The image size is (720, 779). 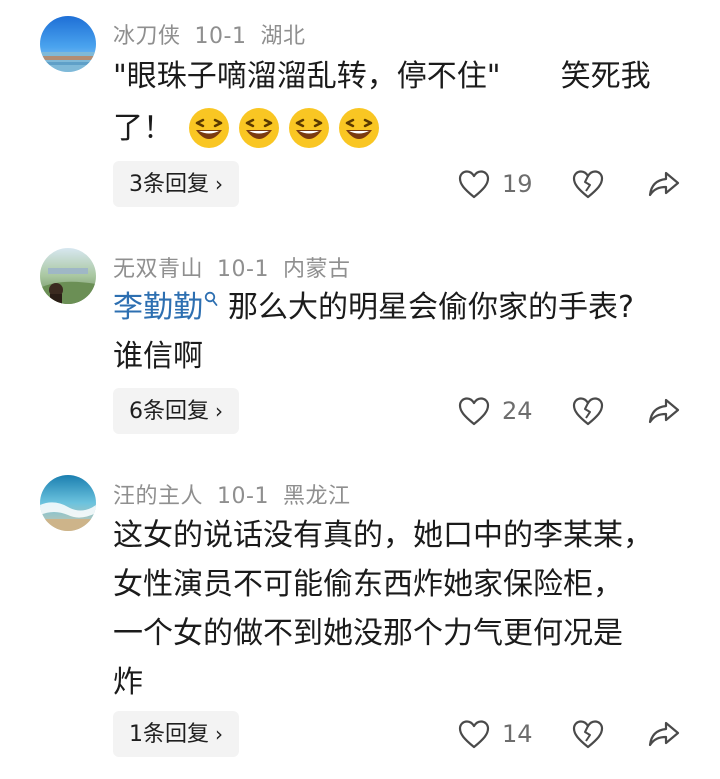 I want to click on view-replies-button: 3条回复 ›, so click(x=176, y=184).